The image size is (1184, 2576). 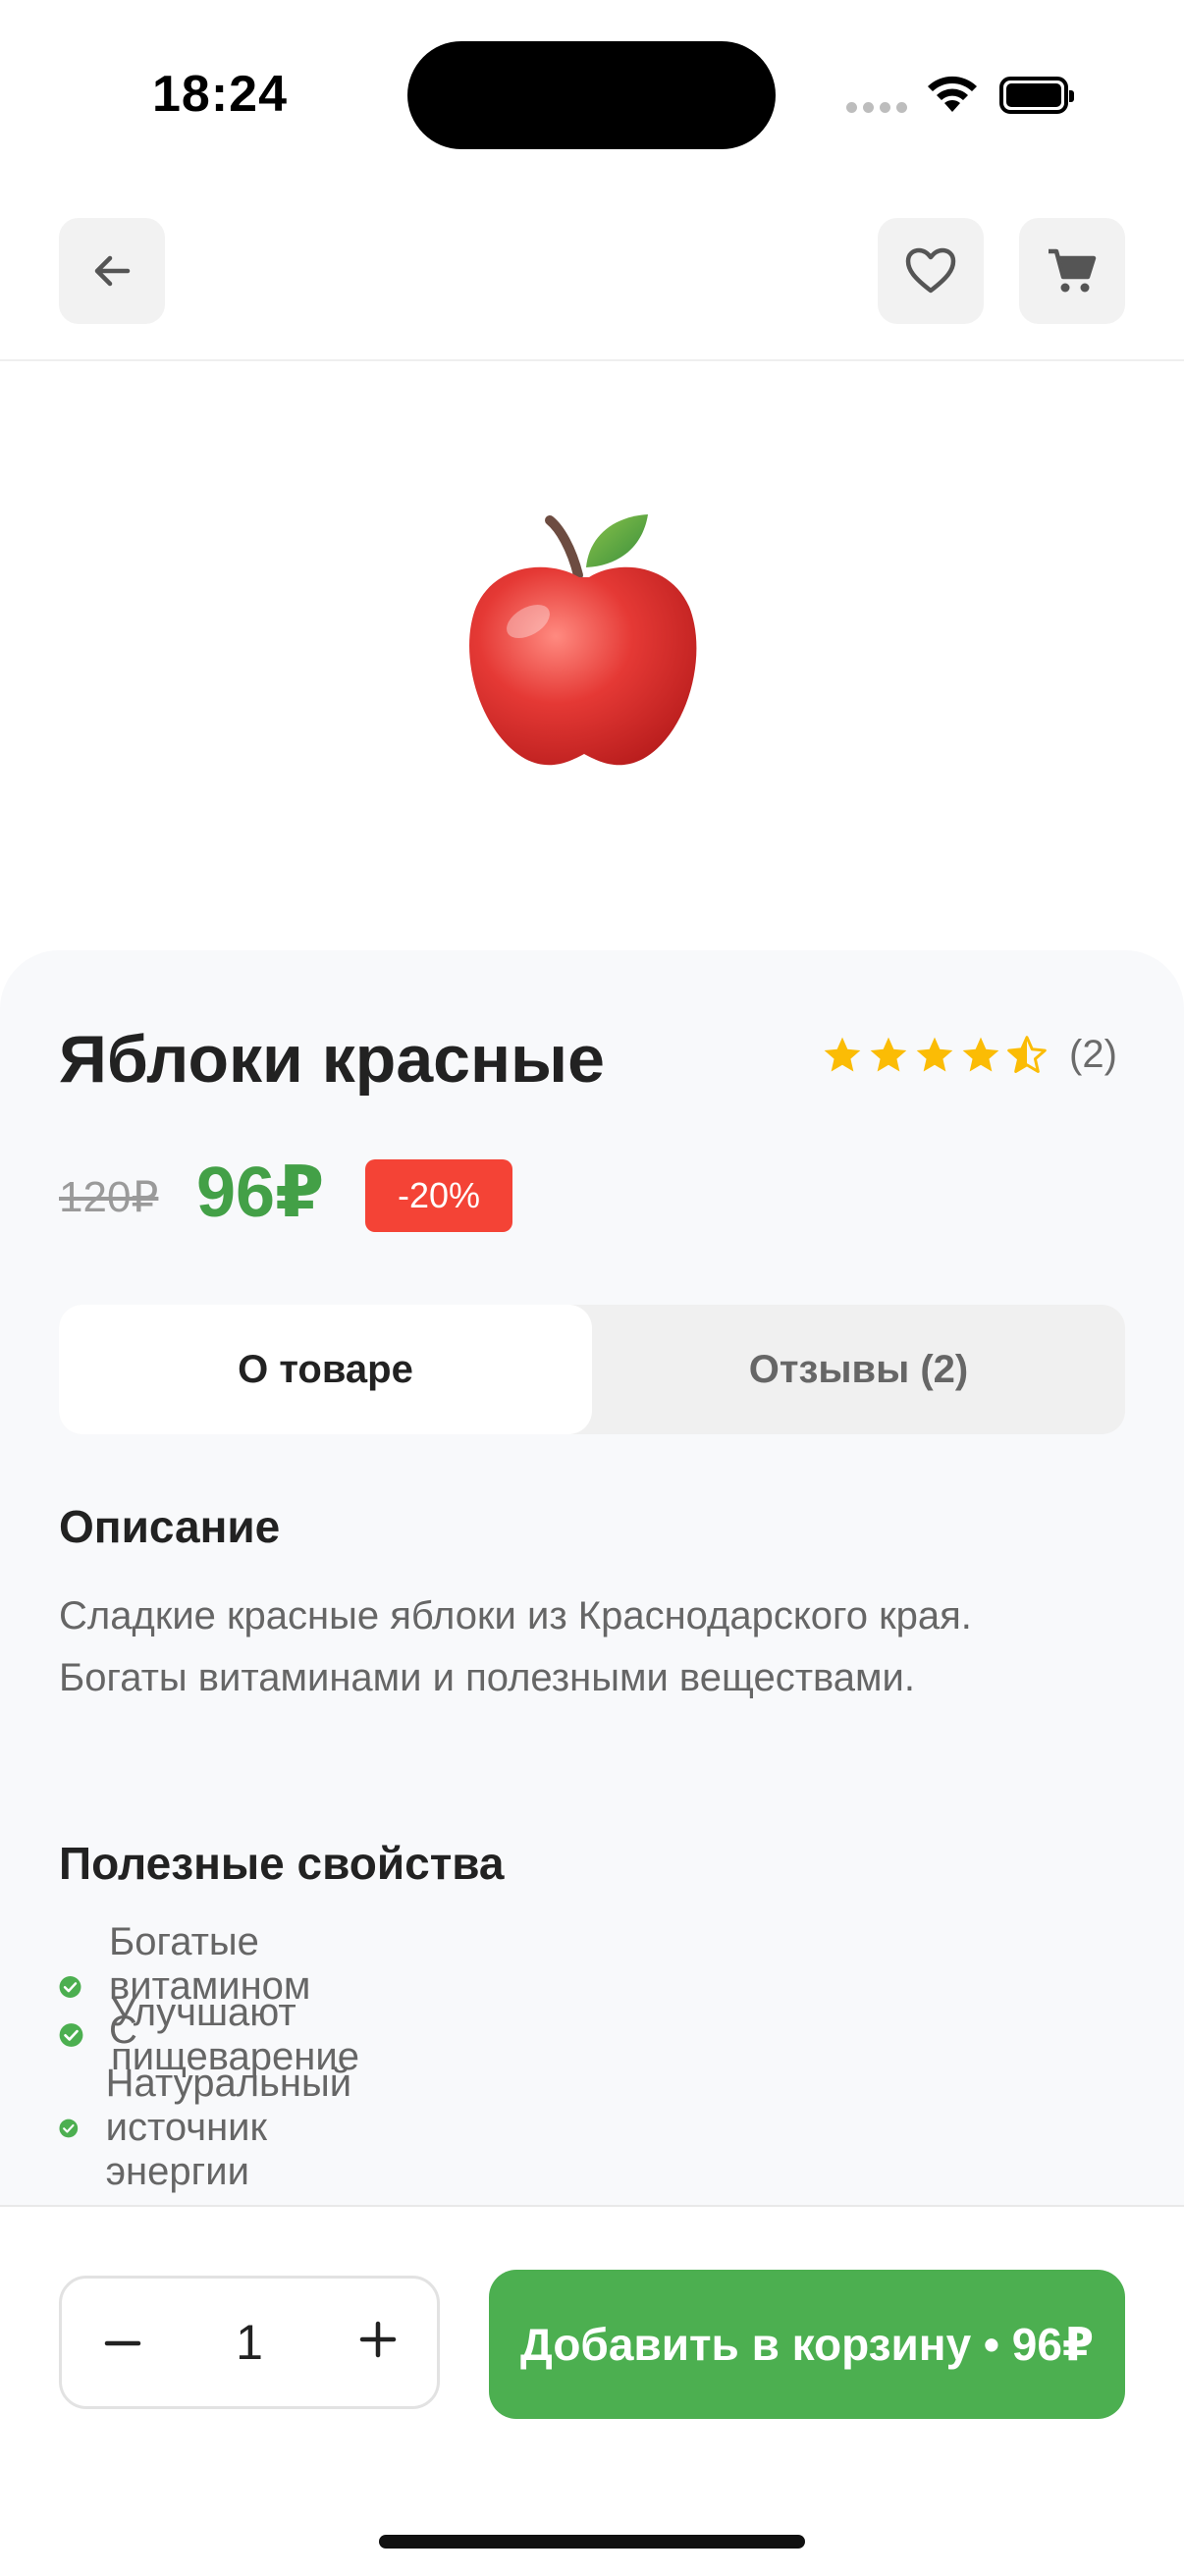 What do you see at coordinates (592, 274) in the screenshot?
I see `top-navigation` at bounding box center [592, 274].